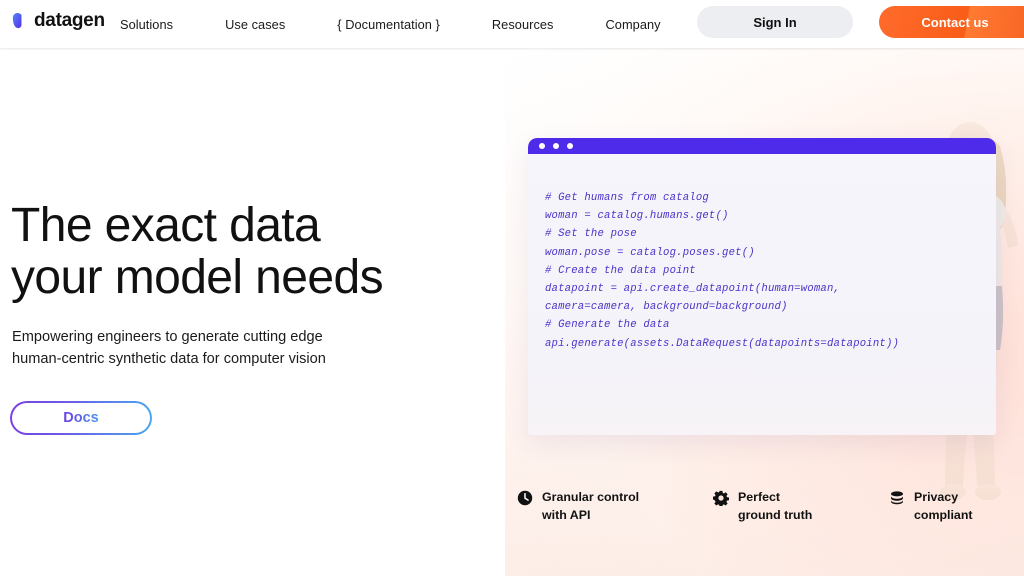 This screenshot has width=1024, height=576. What do you see at coordinates (69, 20) in the screenshot?
I see `logo-text: datagen` at bounding box center [69, 20].